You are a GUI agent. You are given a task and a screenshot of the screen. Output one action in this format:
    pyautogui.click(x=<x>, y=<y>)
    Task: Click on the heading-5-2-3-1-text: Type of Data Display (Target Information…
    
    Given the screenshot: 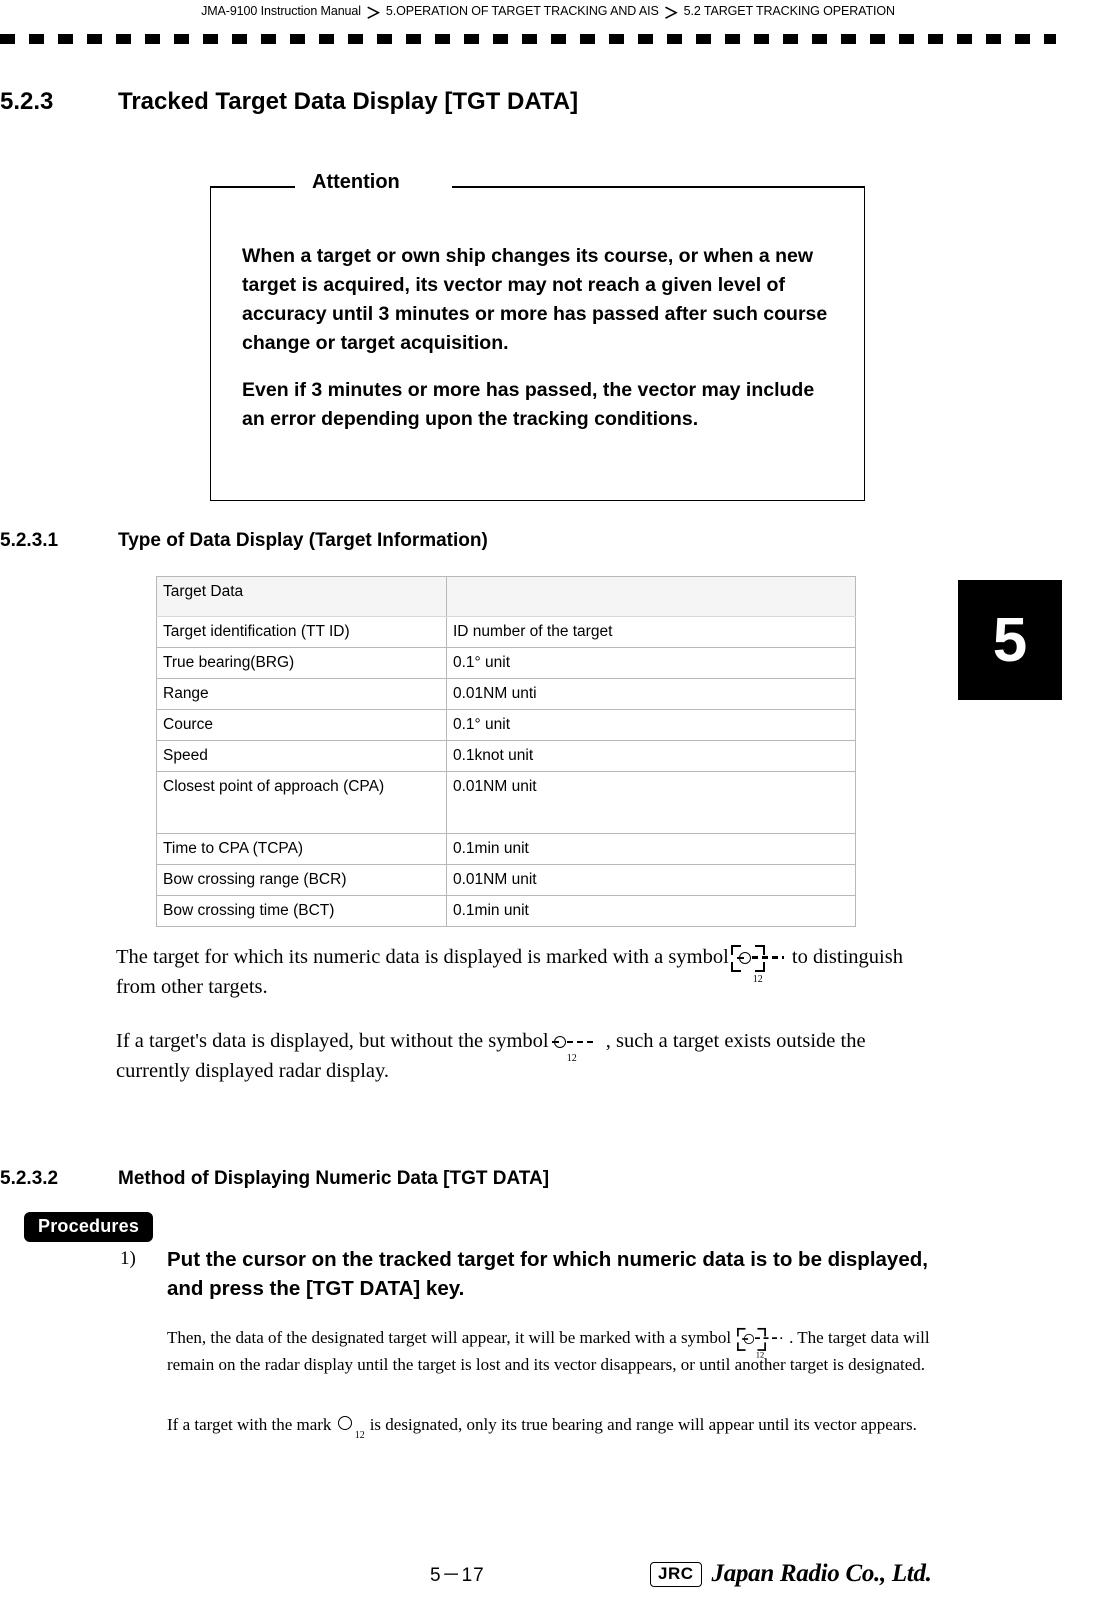 What is the action you would take?
    pyautogui.click(x=303, y=540)
    